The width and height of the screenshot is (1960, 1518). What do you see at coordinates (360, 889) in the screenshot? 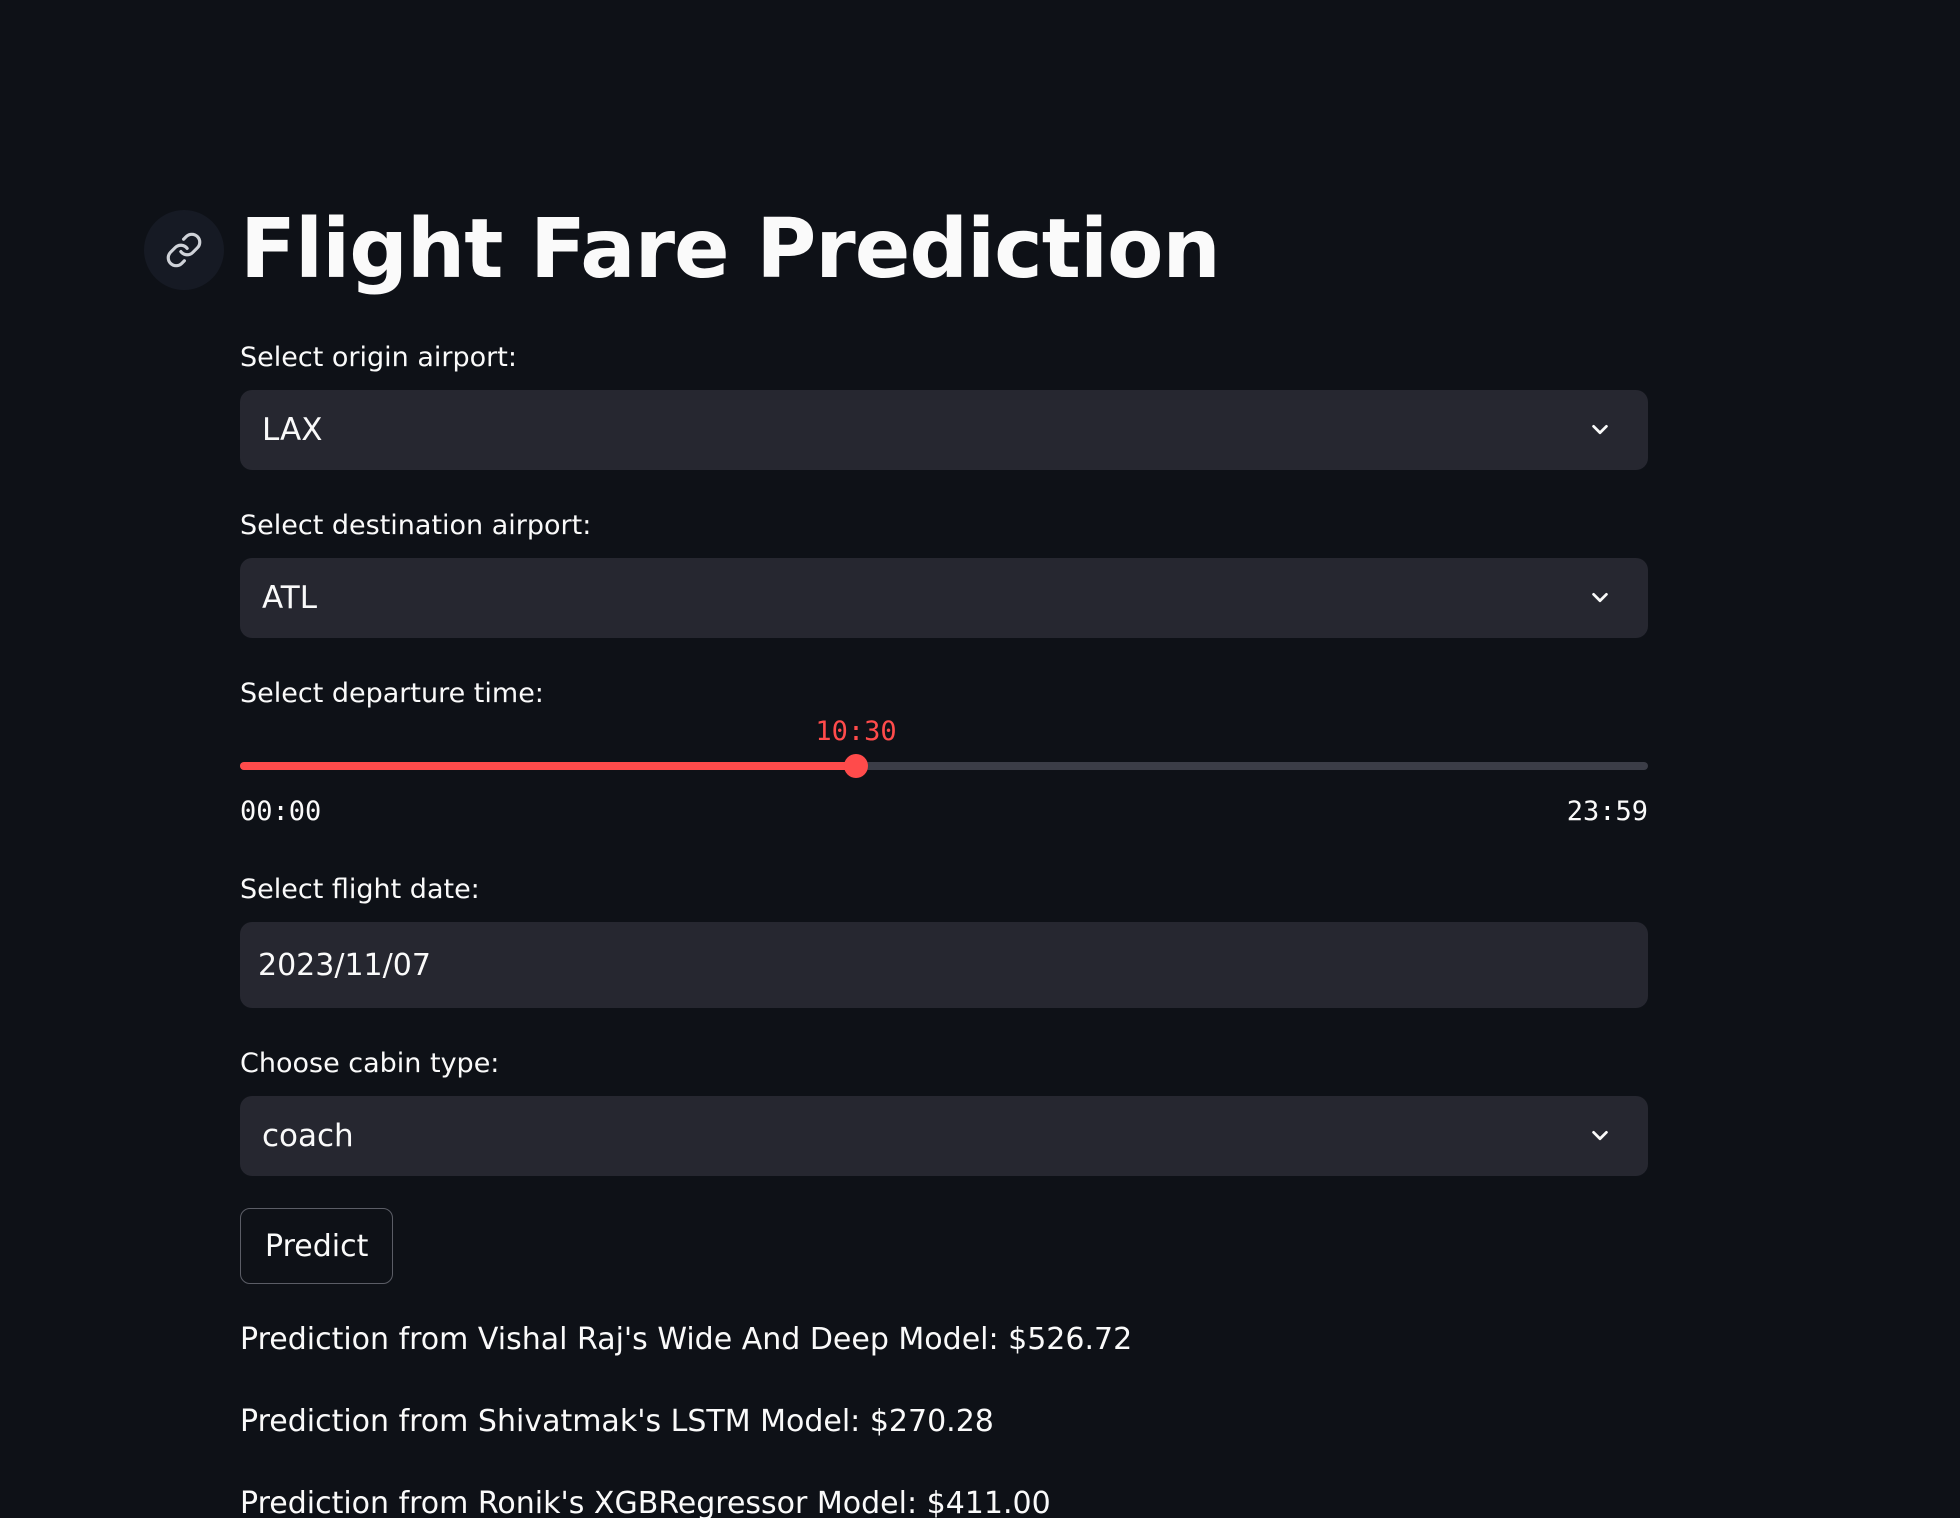
I see `flight-date-label: Select flight date:` at bounding box center [360, 889].